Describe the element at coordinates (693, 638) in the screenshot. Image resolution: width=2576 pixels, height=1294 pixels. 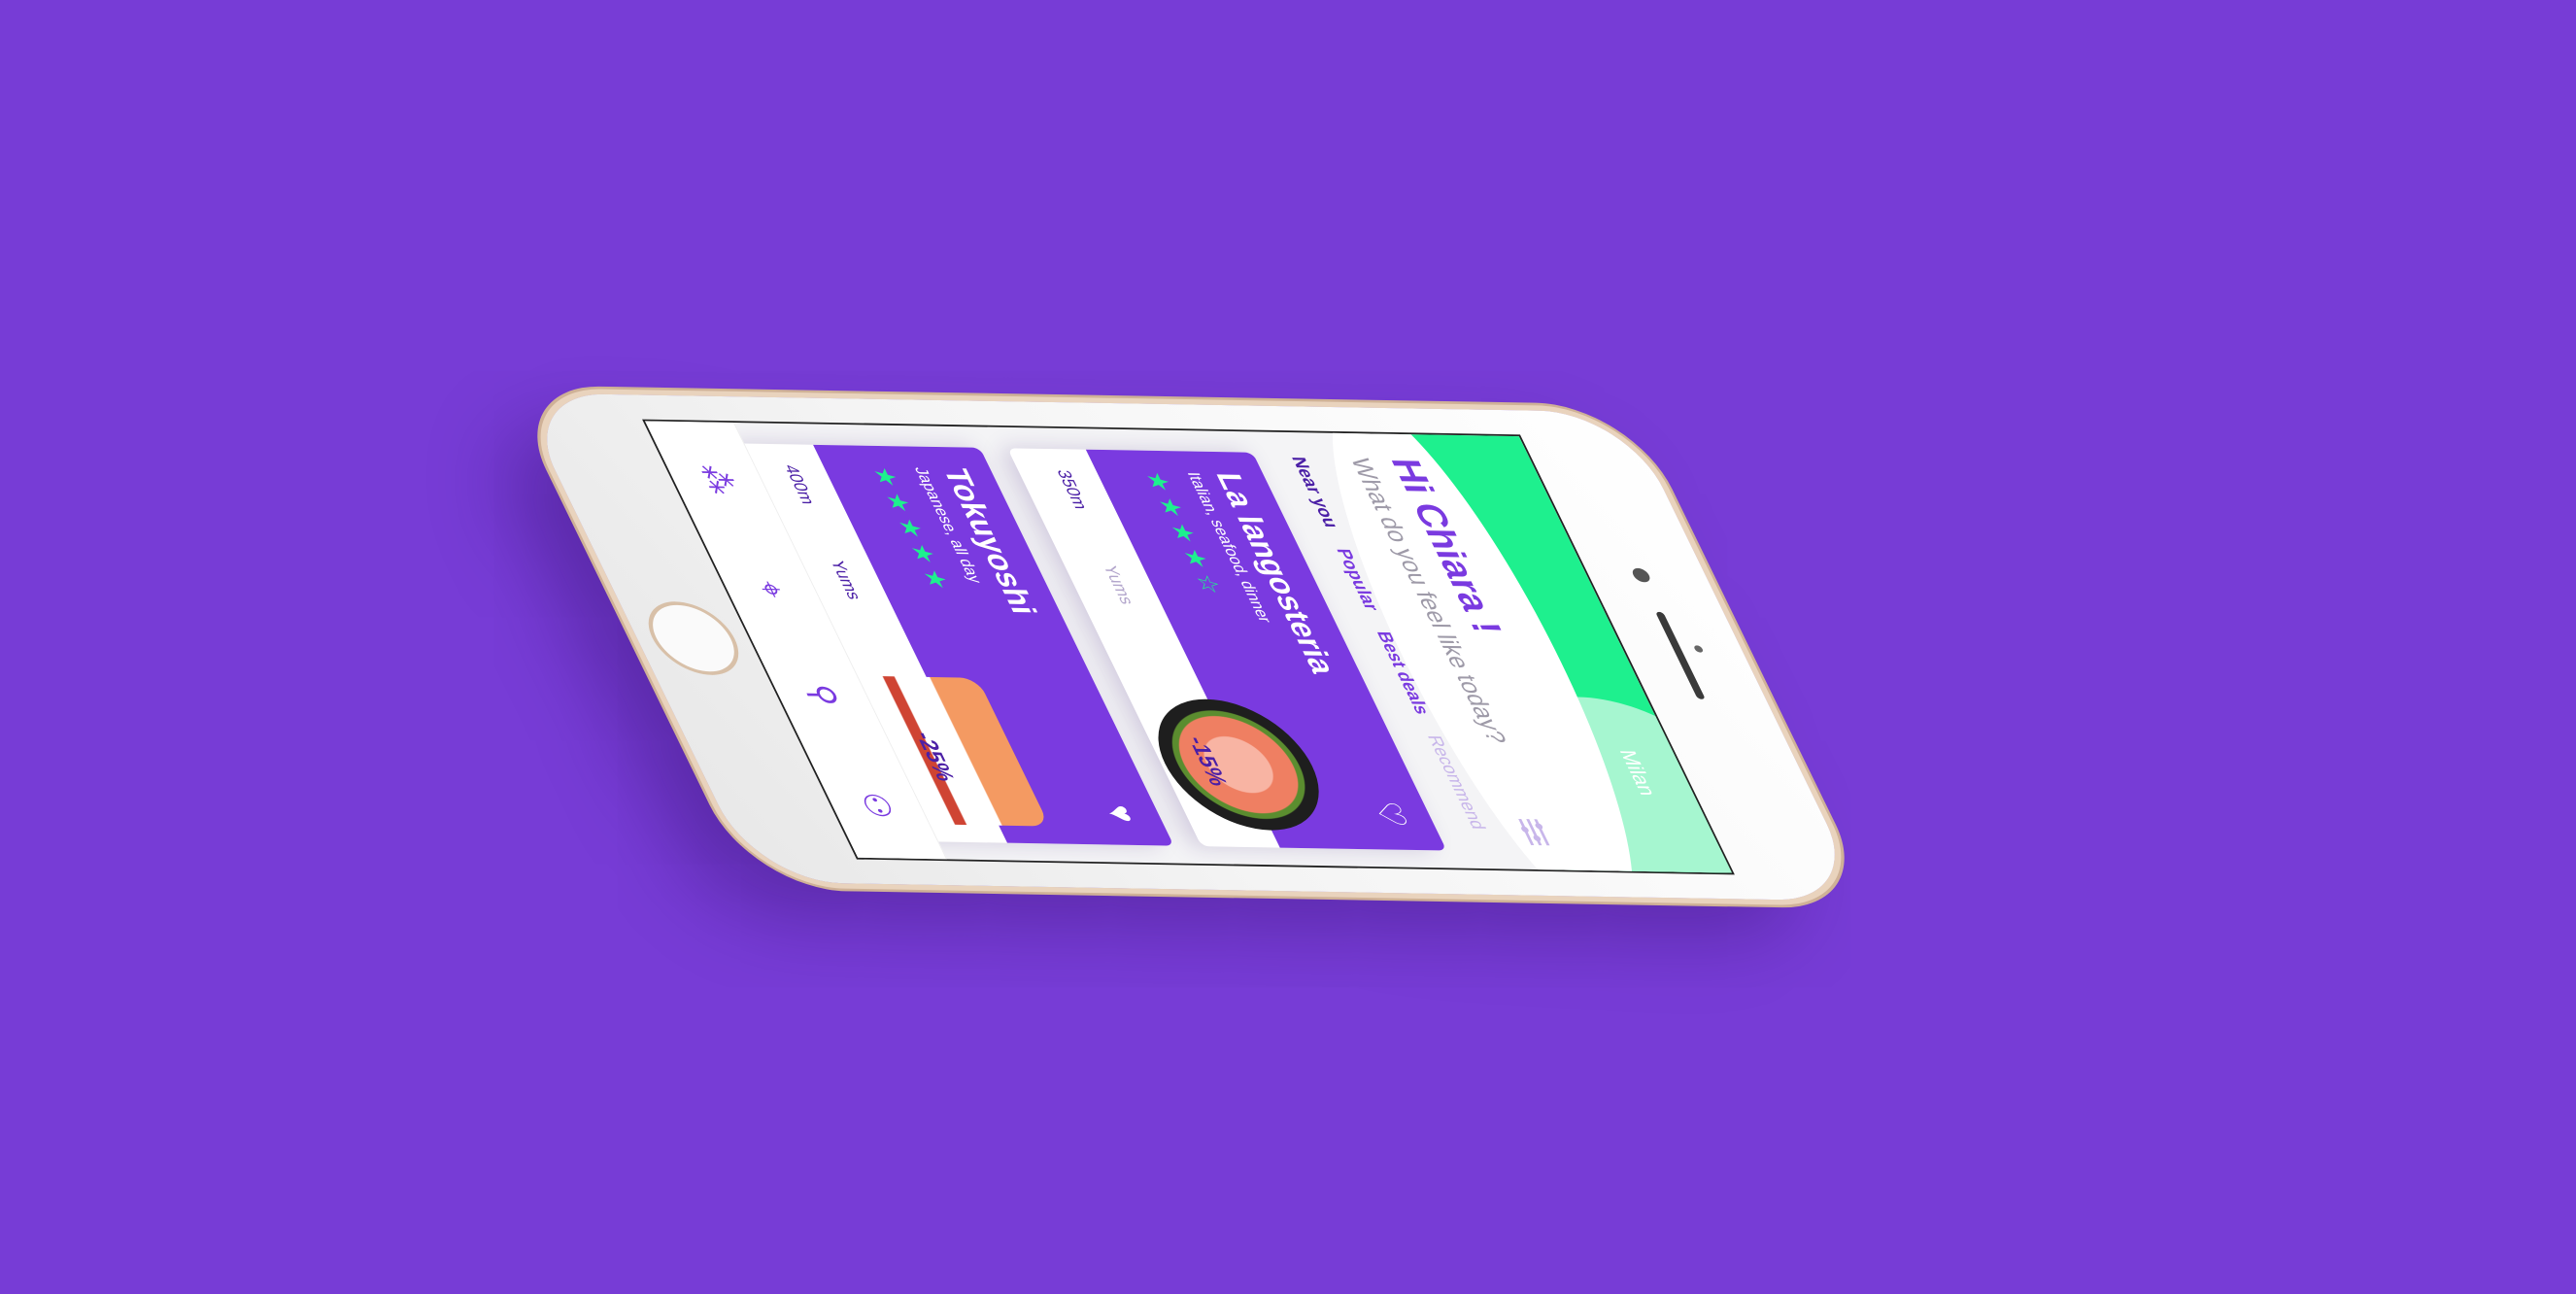
I see `home-button` at that location.